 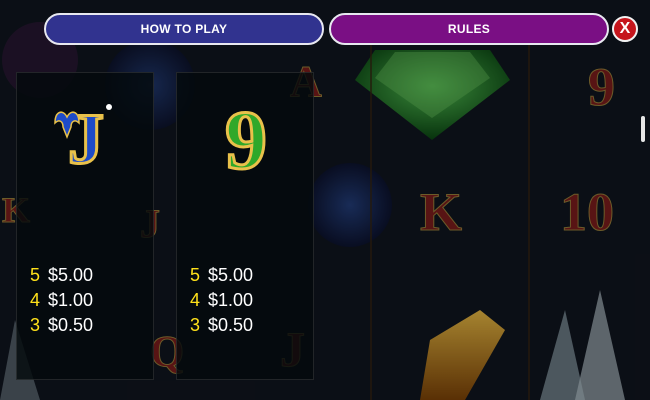 I want to click on nine-symbol-icon: 9, so click(x=246, y=138).